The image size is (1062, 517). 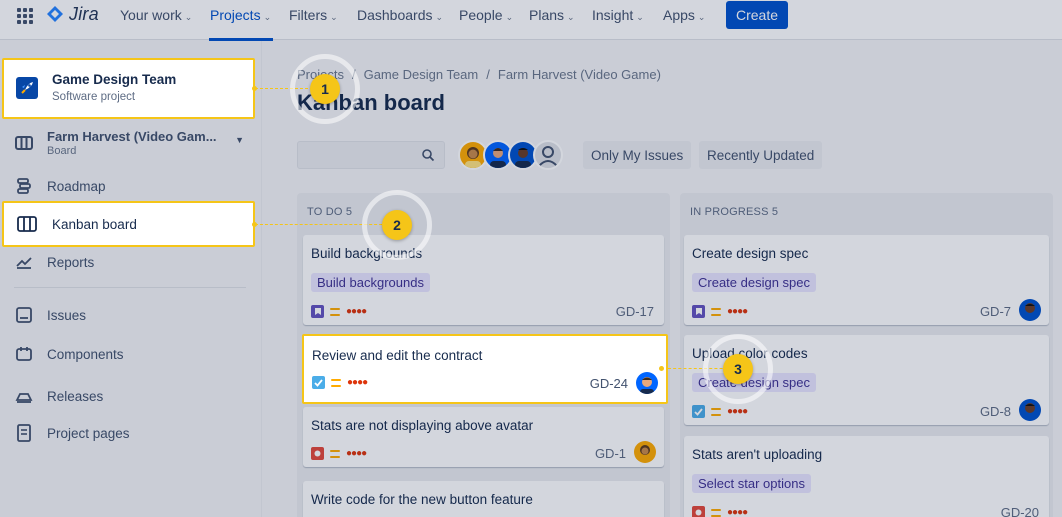 I want to click on card-title: Create design spec, so click(x=750, y=253).